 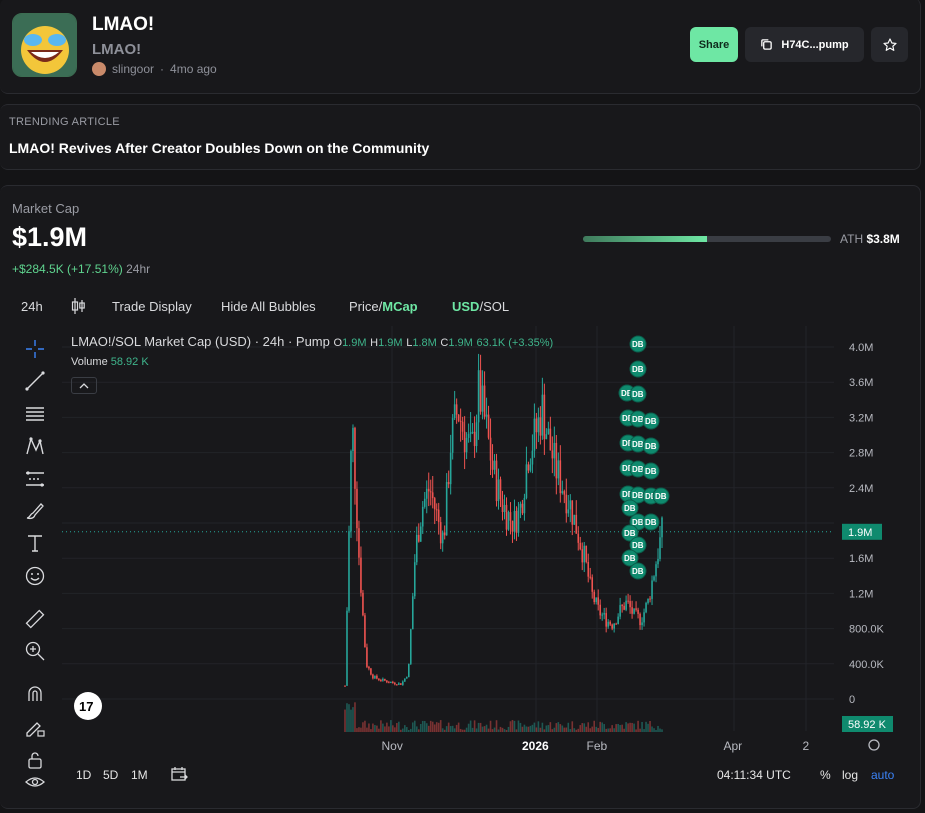 I want to click on interval-selector: 24h, so click(x=32, y=306).